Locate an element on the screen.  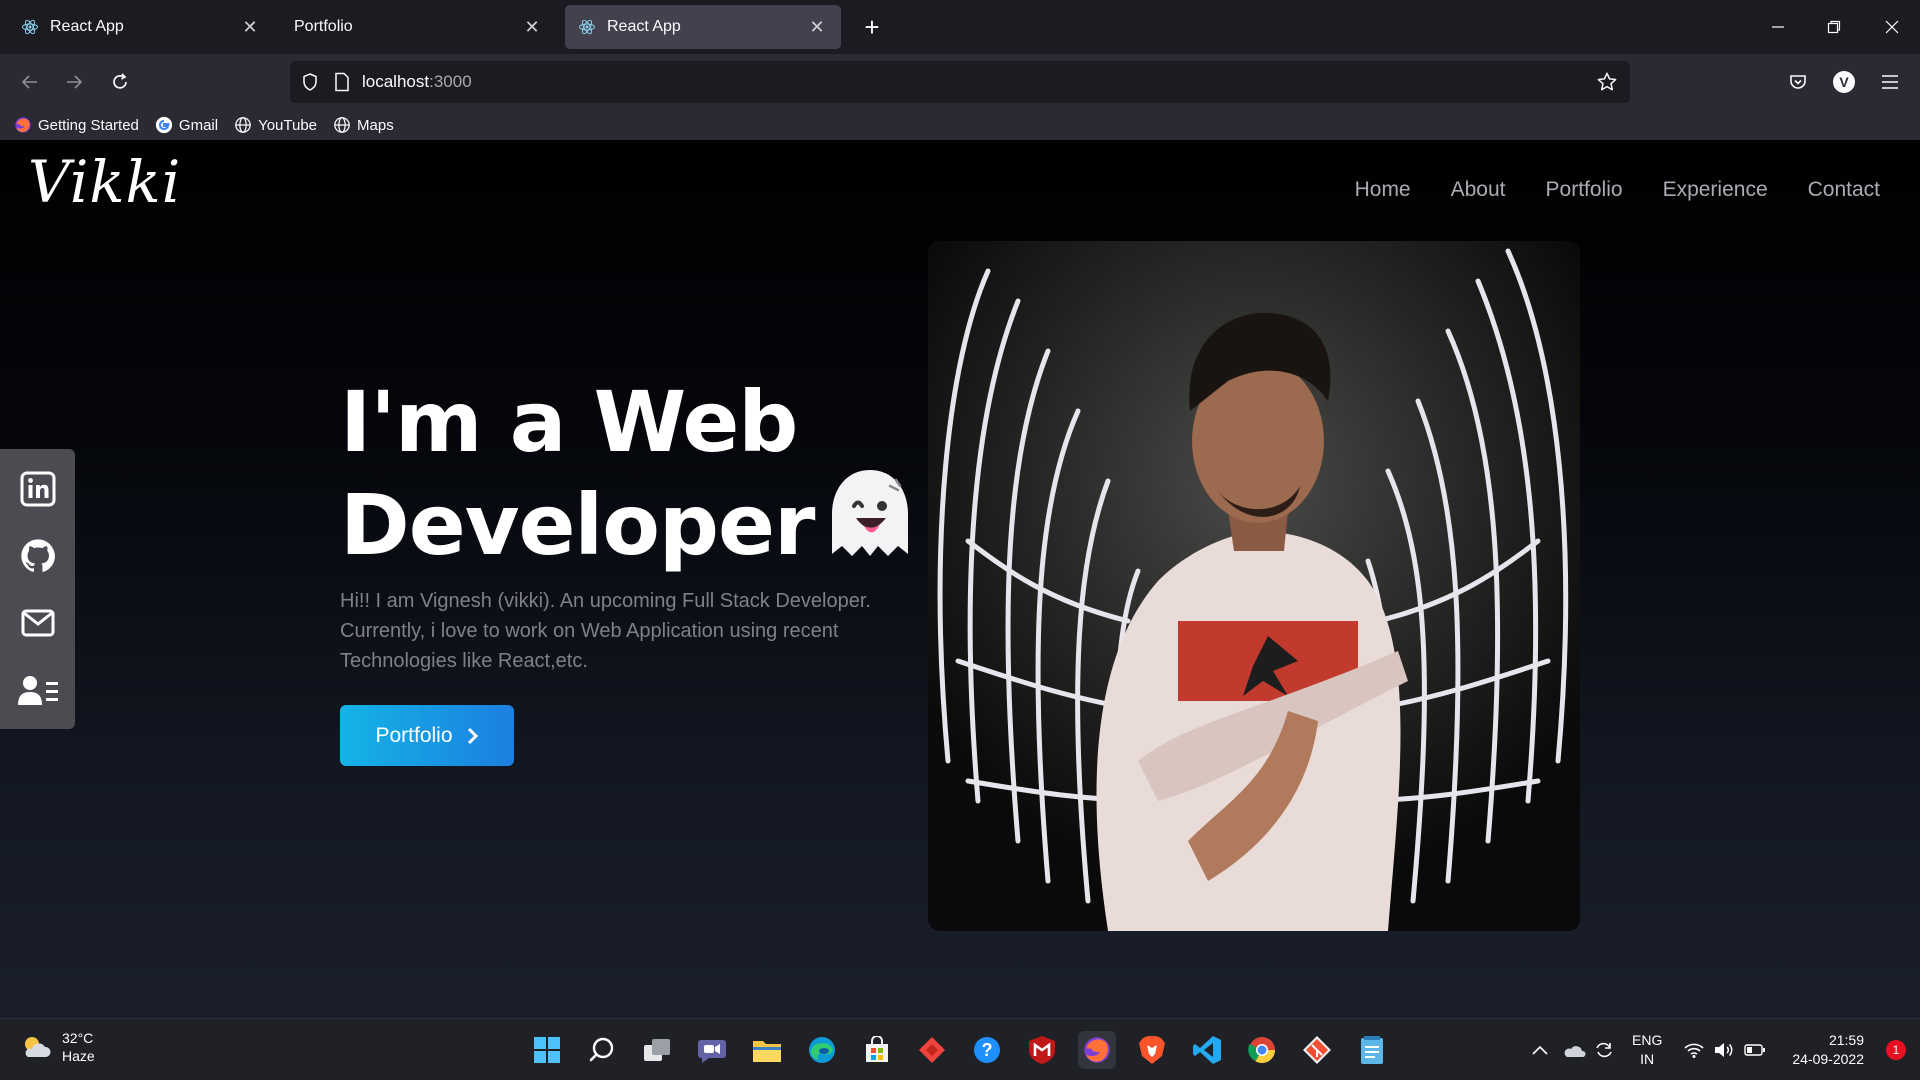
browser-toolbar: localhost:3000 V is located at coordinates (960, 82).